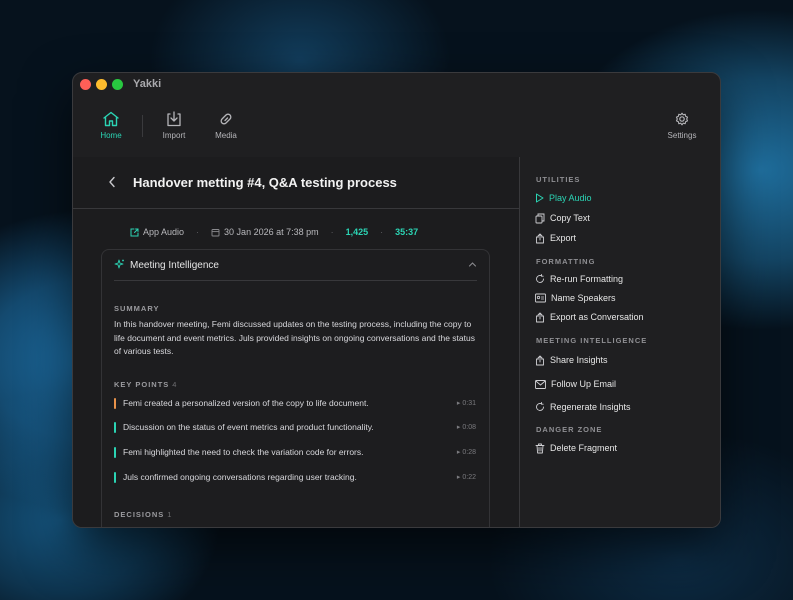 This screenshot has width=793, height=600. Describe the element at coordinates (134, 232) in the screenshot. I see `external-source-icon` at that location.